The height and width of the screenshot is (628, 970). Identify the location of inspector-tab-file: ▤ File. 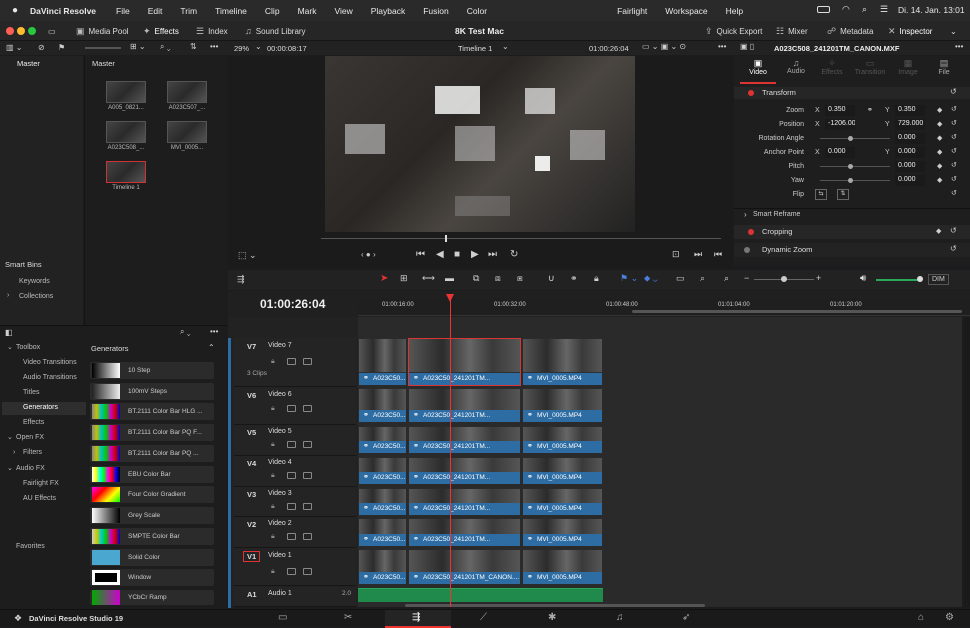
(944, 71).